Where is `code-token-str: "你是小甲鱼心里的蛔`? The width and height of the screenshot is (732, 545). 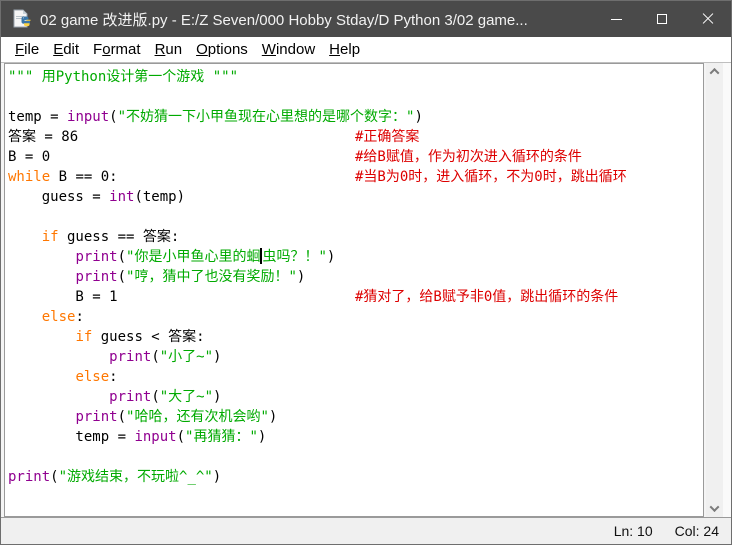 code-token-str: "你是小甲鱼心里的蛔 is located at coordinates (193, 257).